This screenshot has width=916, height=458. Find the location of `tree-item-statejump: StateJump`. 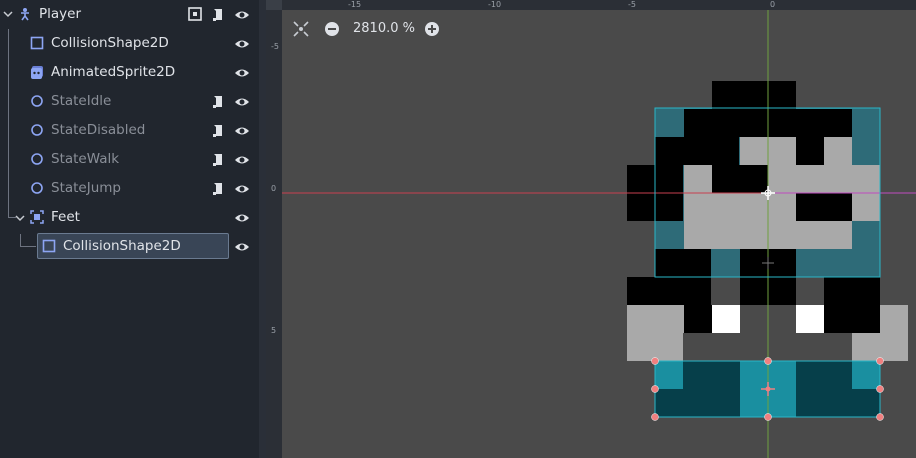

tree-item-statejump: StateJump is located at coordinates (129, 188).